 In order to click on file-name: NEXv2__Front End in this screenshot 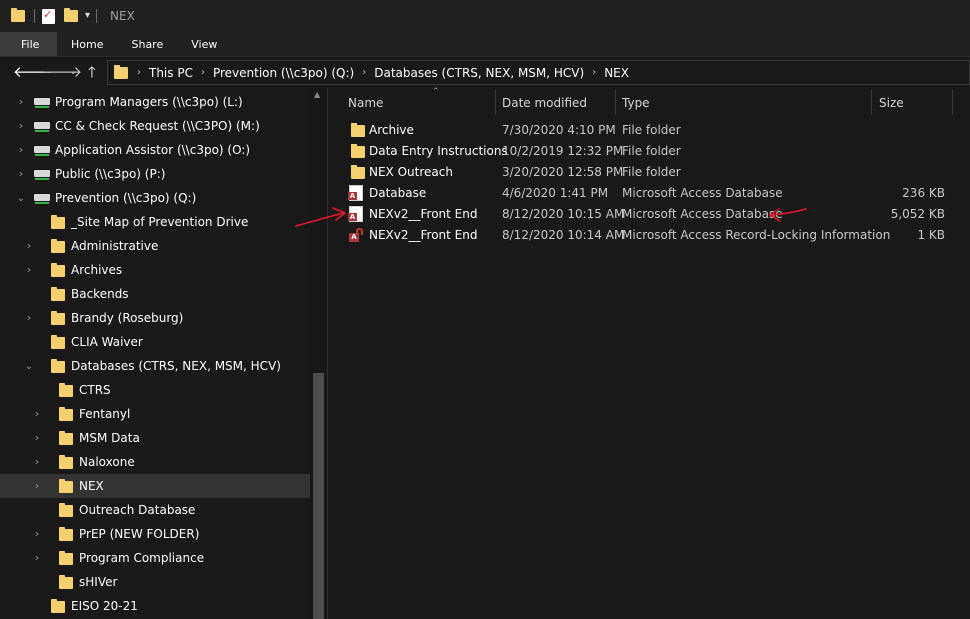, I will do `click(423, 235)`.